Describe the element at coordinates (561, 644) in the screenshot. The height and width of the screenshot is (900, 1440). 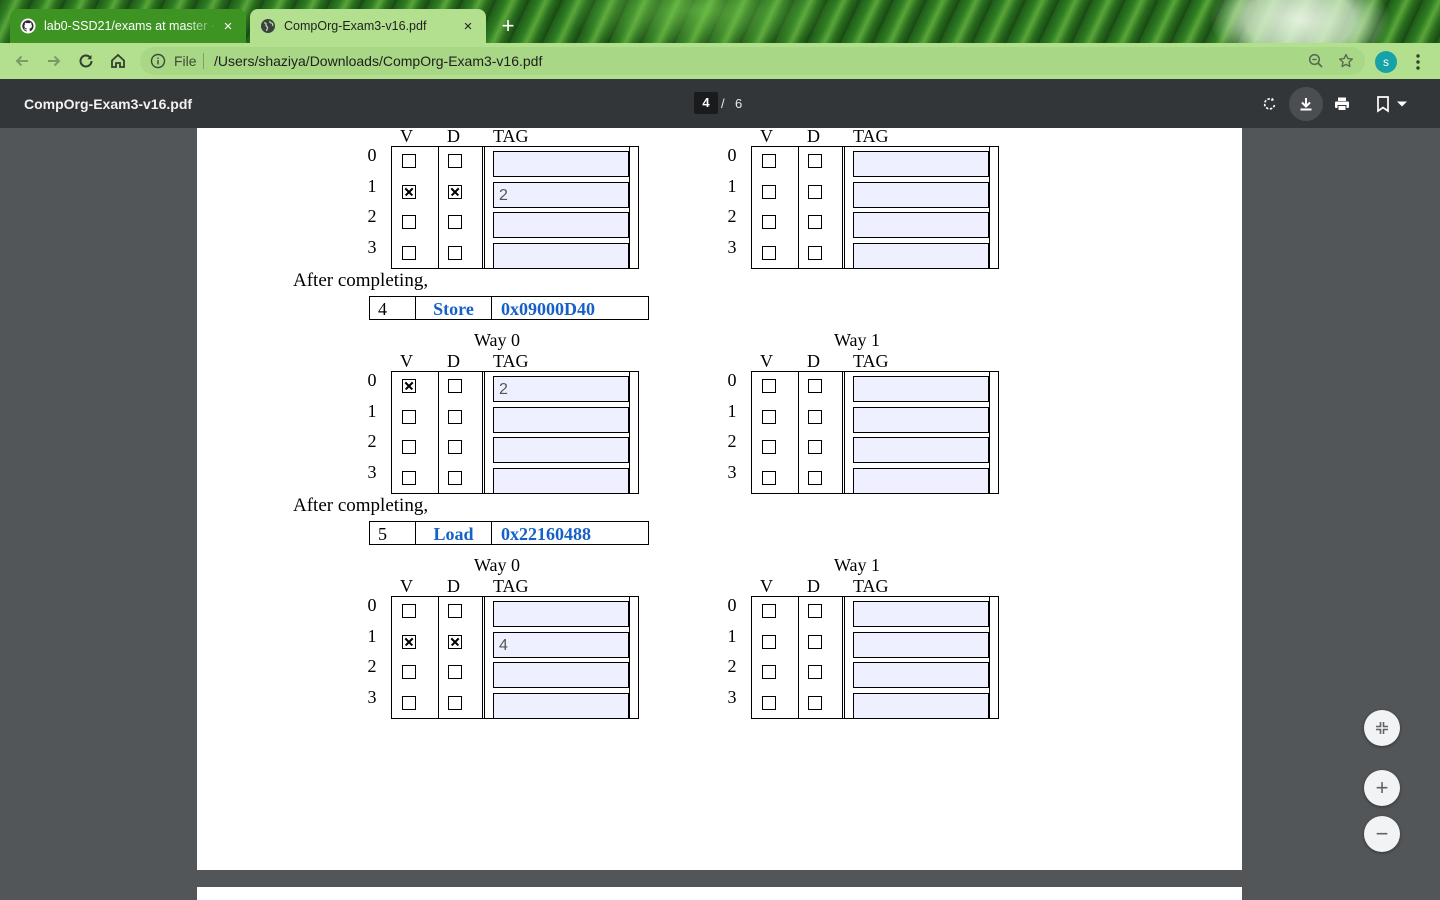
I see `tag-input: 4` at that location.